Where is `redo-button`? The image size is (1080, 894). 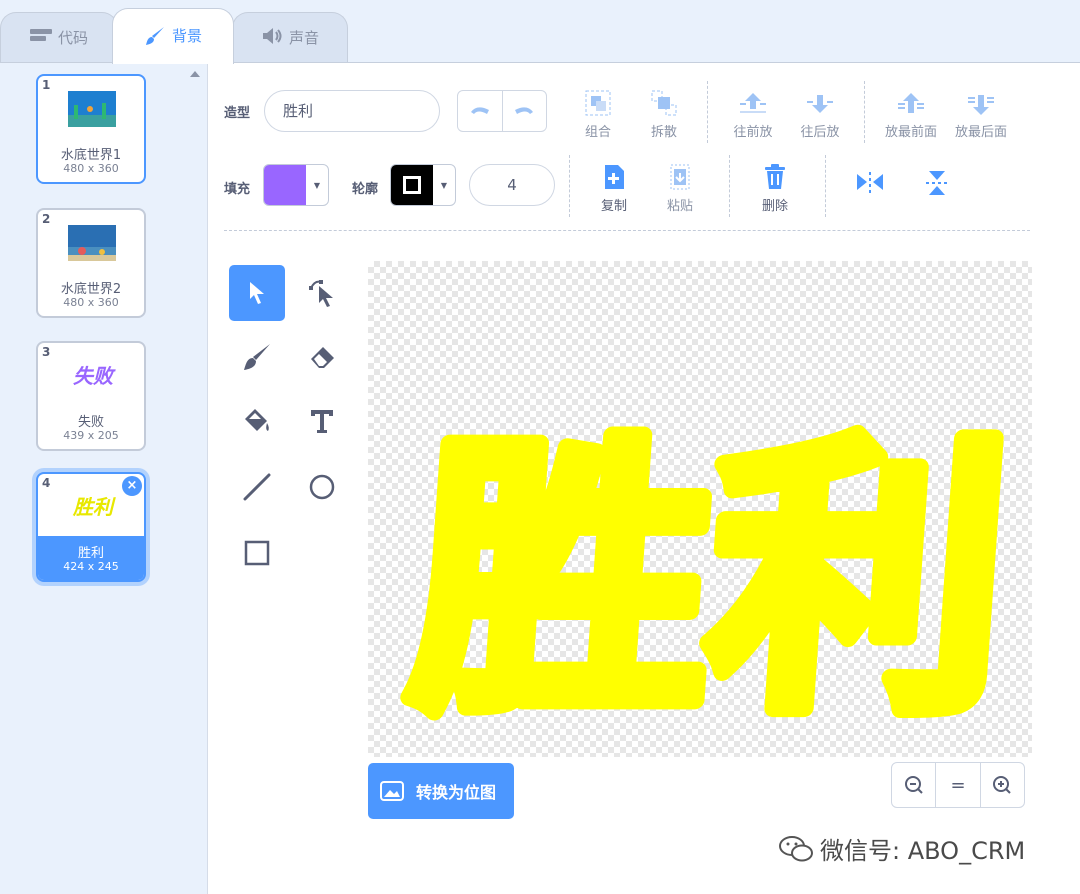 redo-button is located at coordinates (525, 111).